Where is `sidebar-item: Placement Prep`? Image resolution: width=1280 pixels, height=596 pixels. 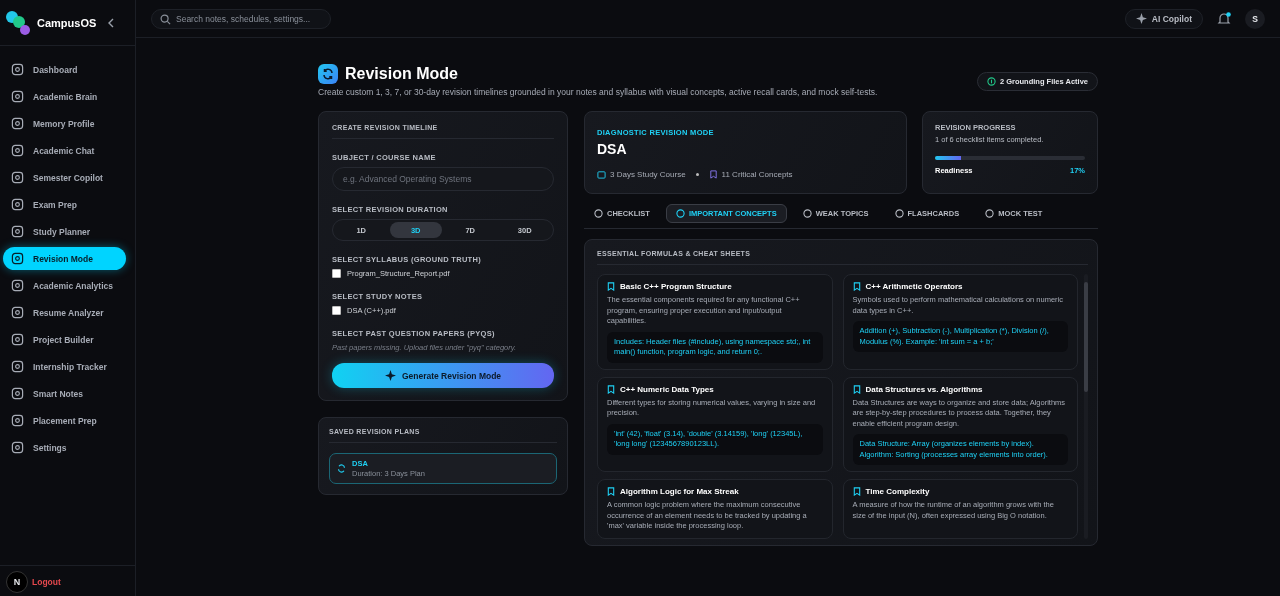 sidebar-item: Placement Prep is located at coordinates (64, 420).